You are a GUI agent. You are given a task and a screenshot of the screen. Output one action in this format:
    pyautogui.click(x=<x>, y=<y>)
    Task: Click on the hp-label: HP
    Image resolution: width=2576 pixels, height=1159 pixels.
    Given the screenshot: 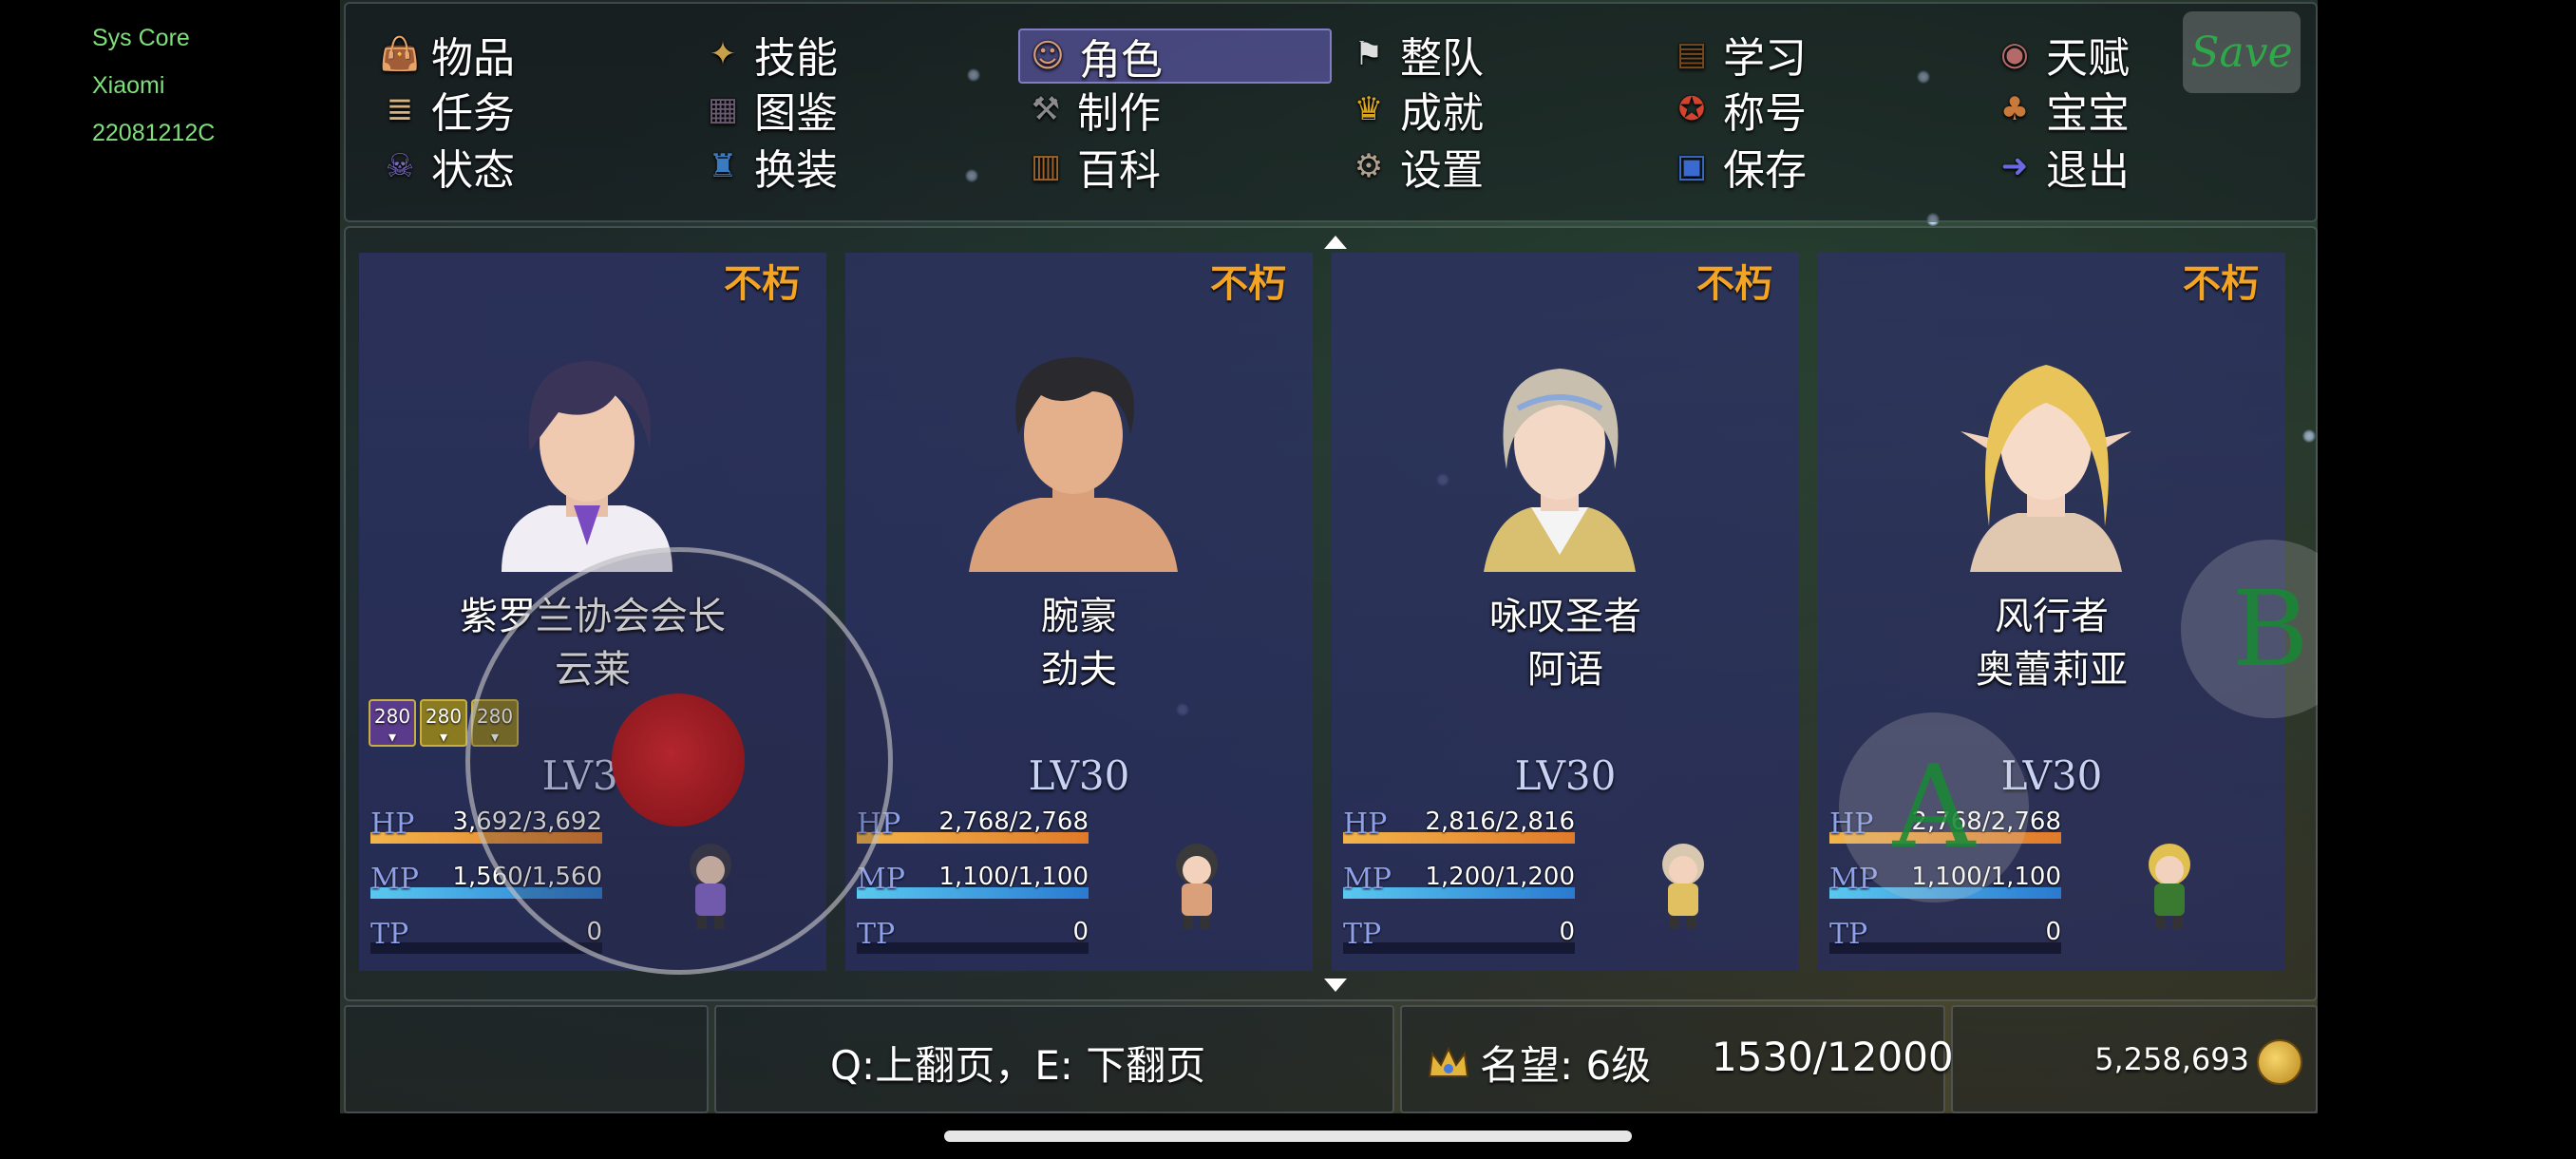 What is the action you would take?
    pyautogui.click(x=1365, y=824)
    